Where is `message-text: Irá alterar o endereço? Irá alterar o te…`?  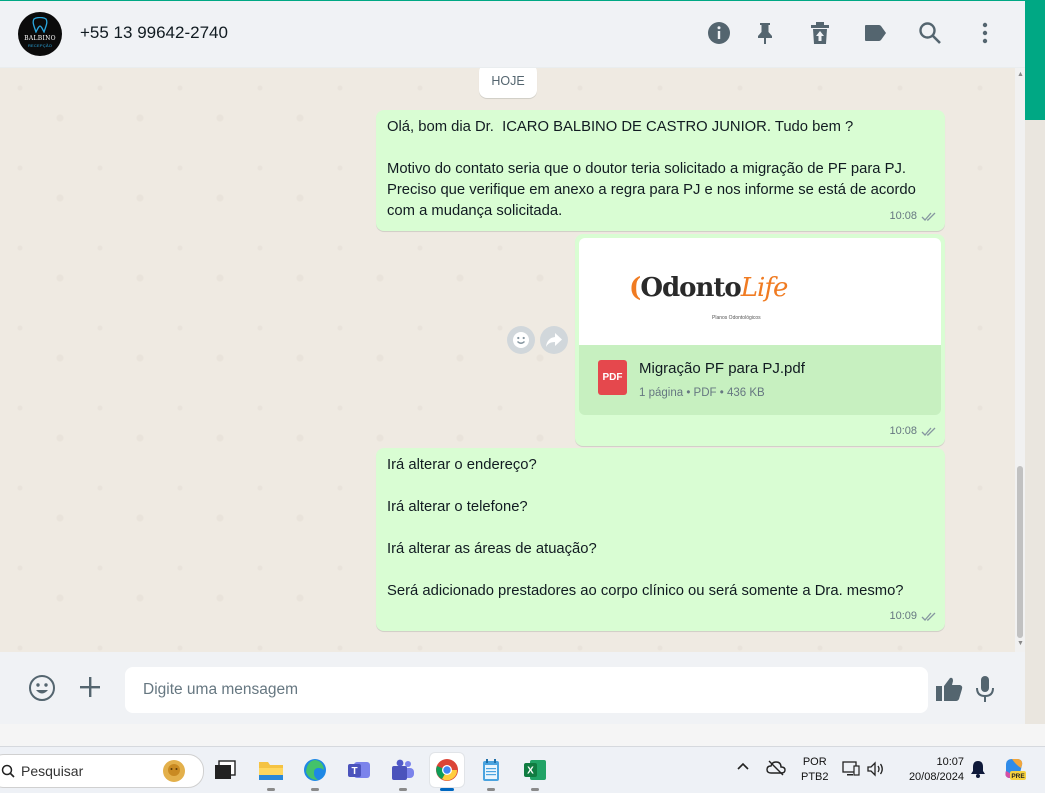
message-text: Irá alterar o endereço? Irá alterar o te… is located at coordinates (645, 528).